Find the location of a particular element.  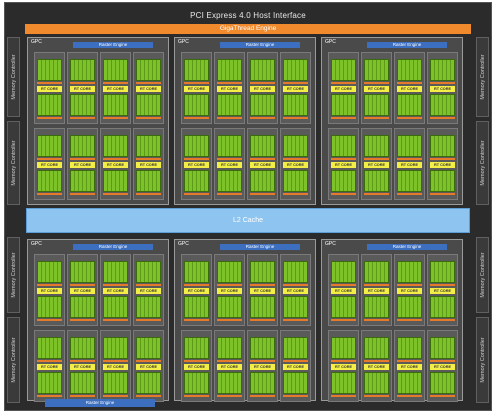

memory-controller-left-3: Memory Controller is located at coordinates (13, 275).